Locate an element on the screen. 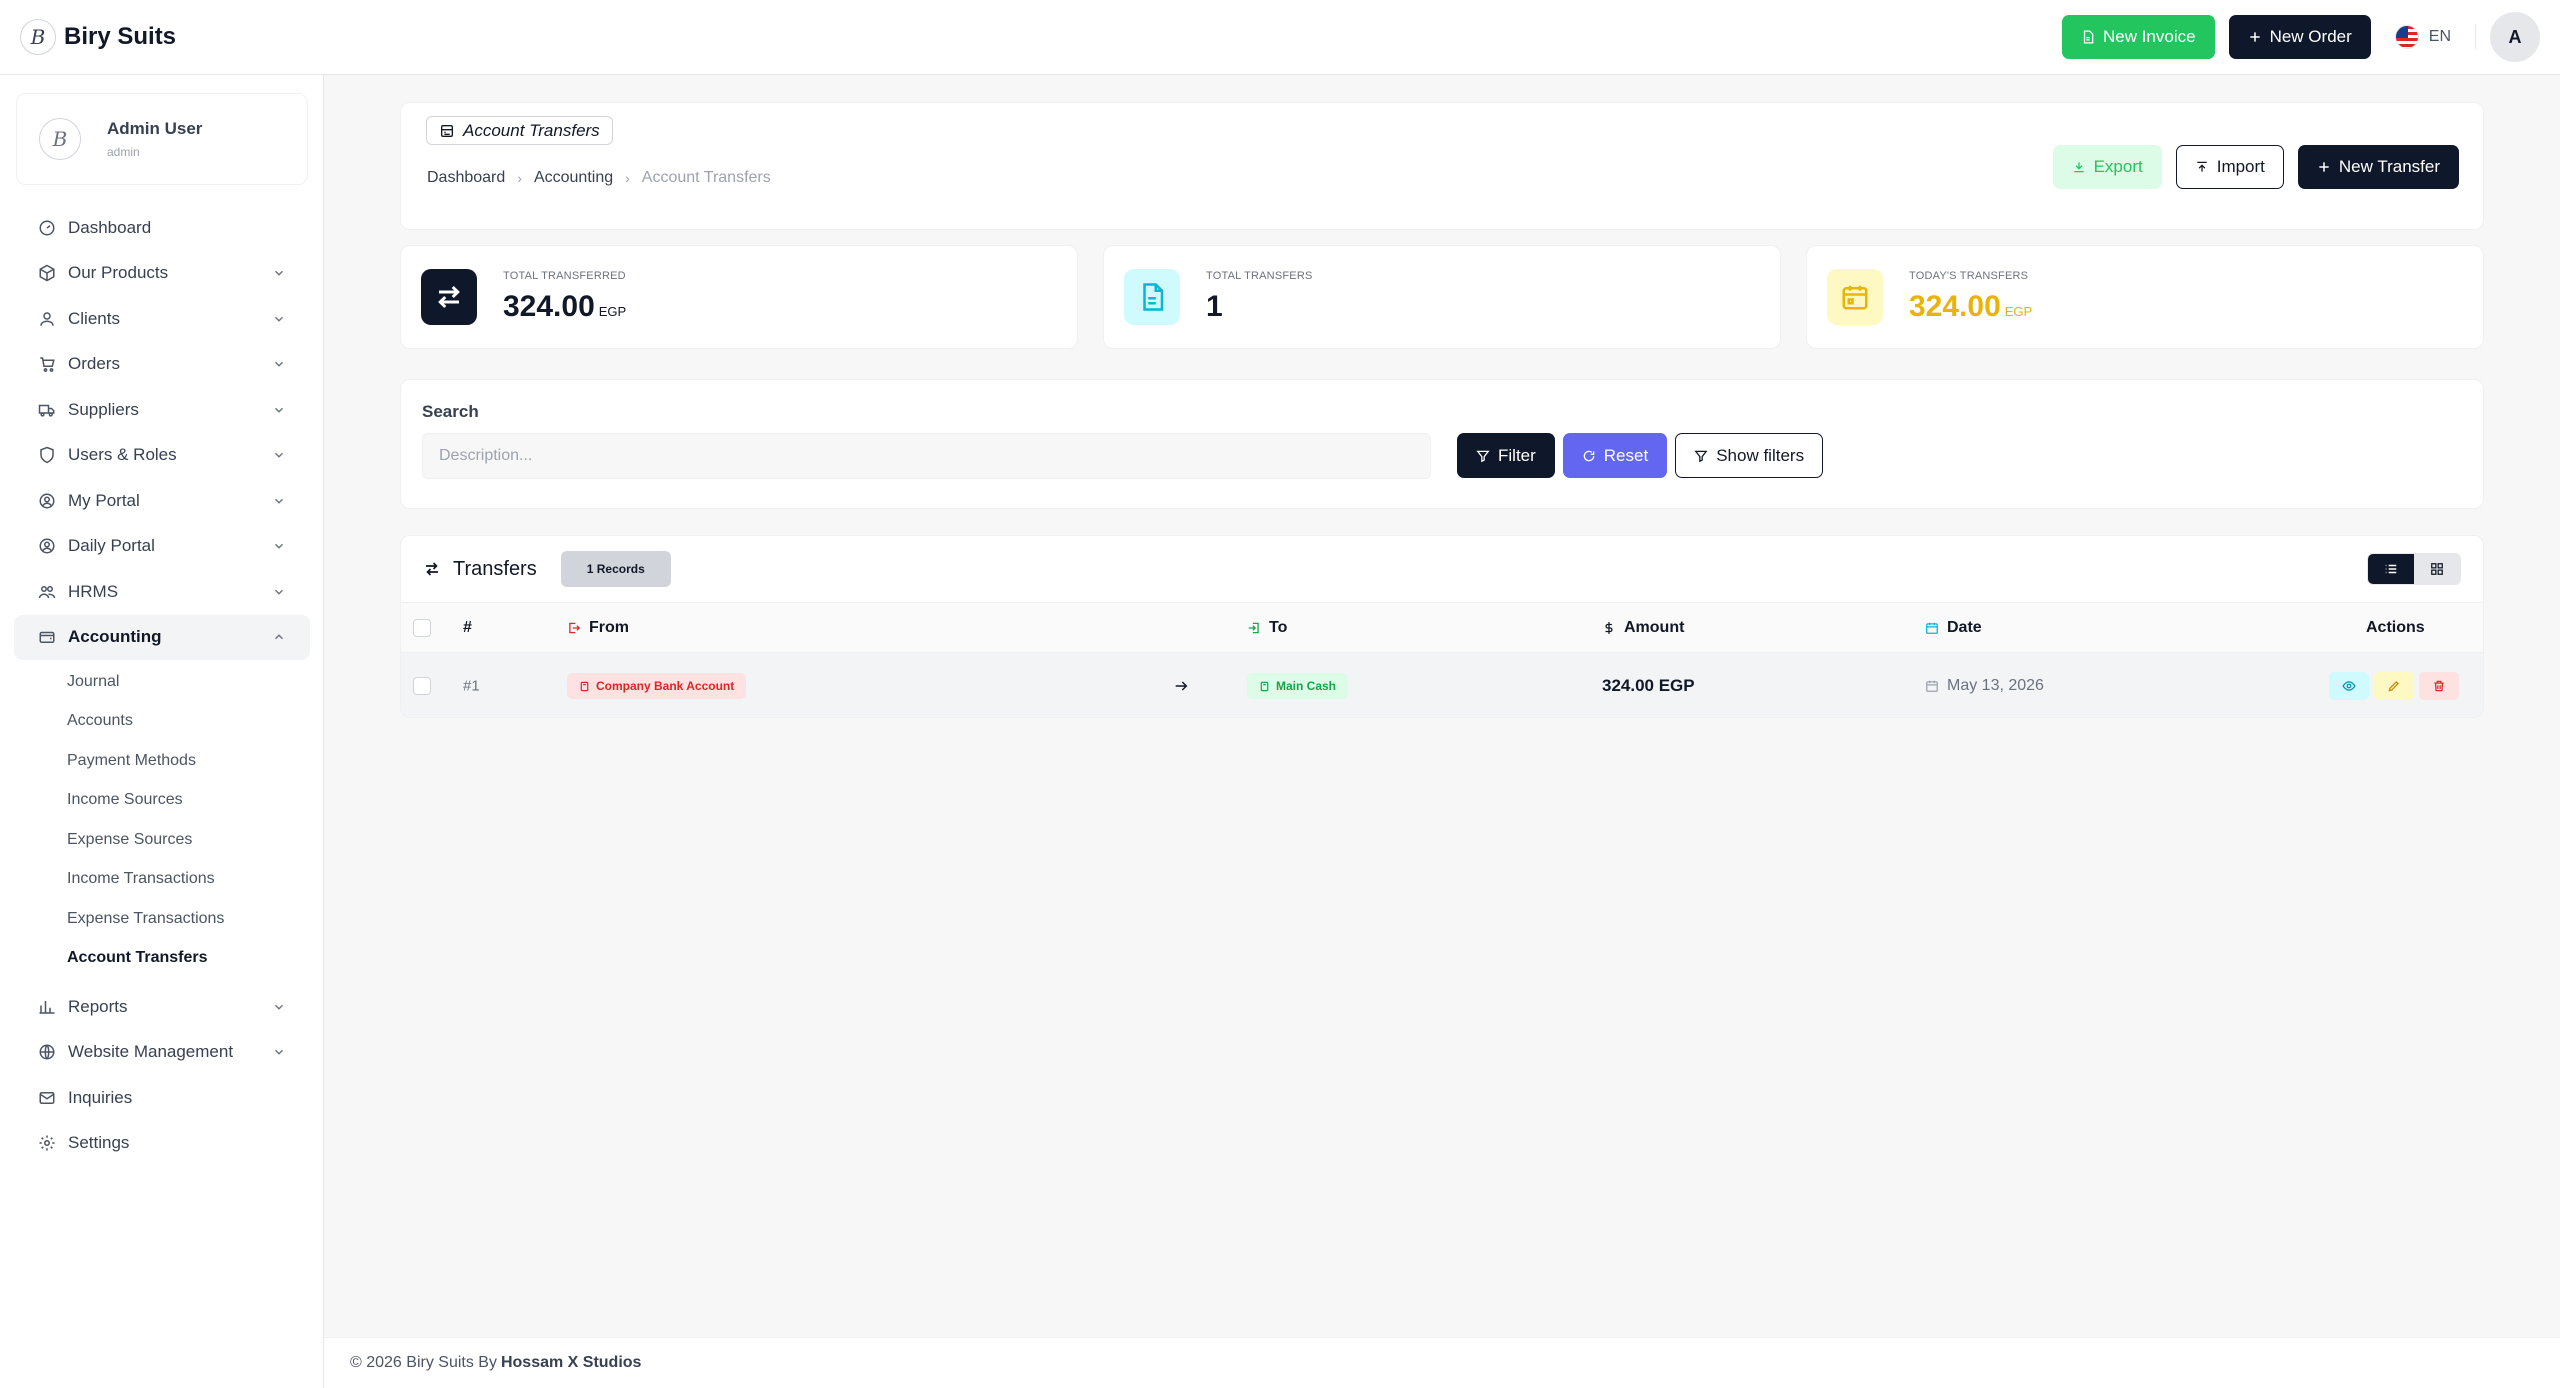 The image size is (2560, 1388). filter-button: Filter is located at coordinates (1506, 455).